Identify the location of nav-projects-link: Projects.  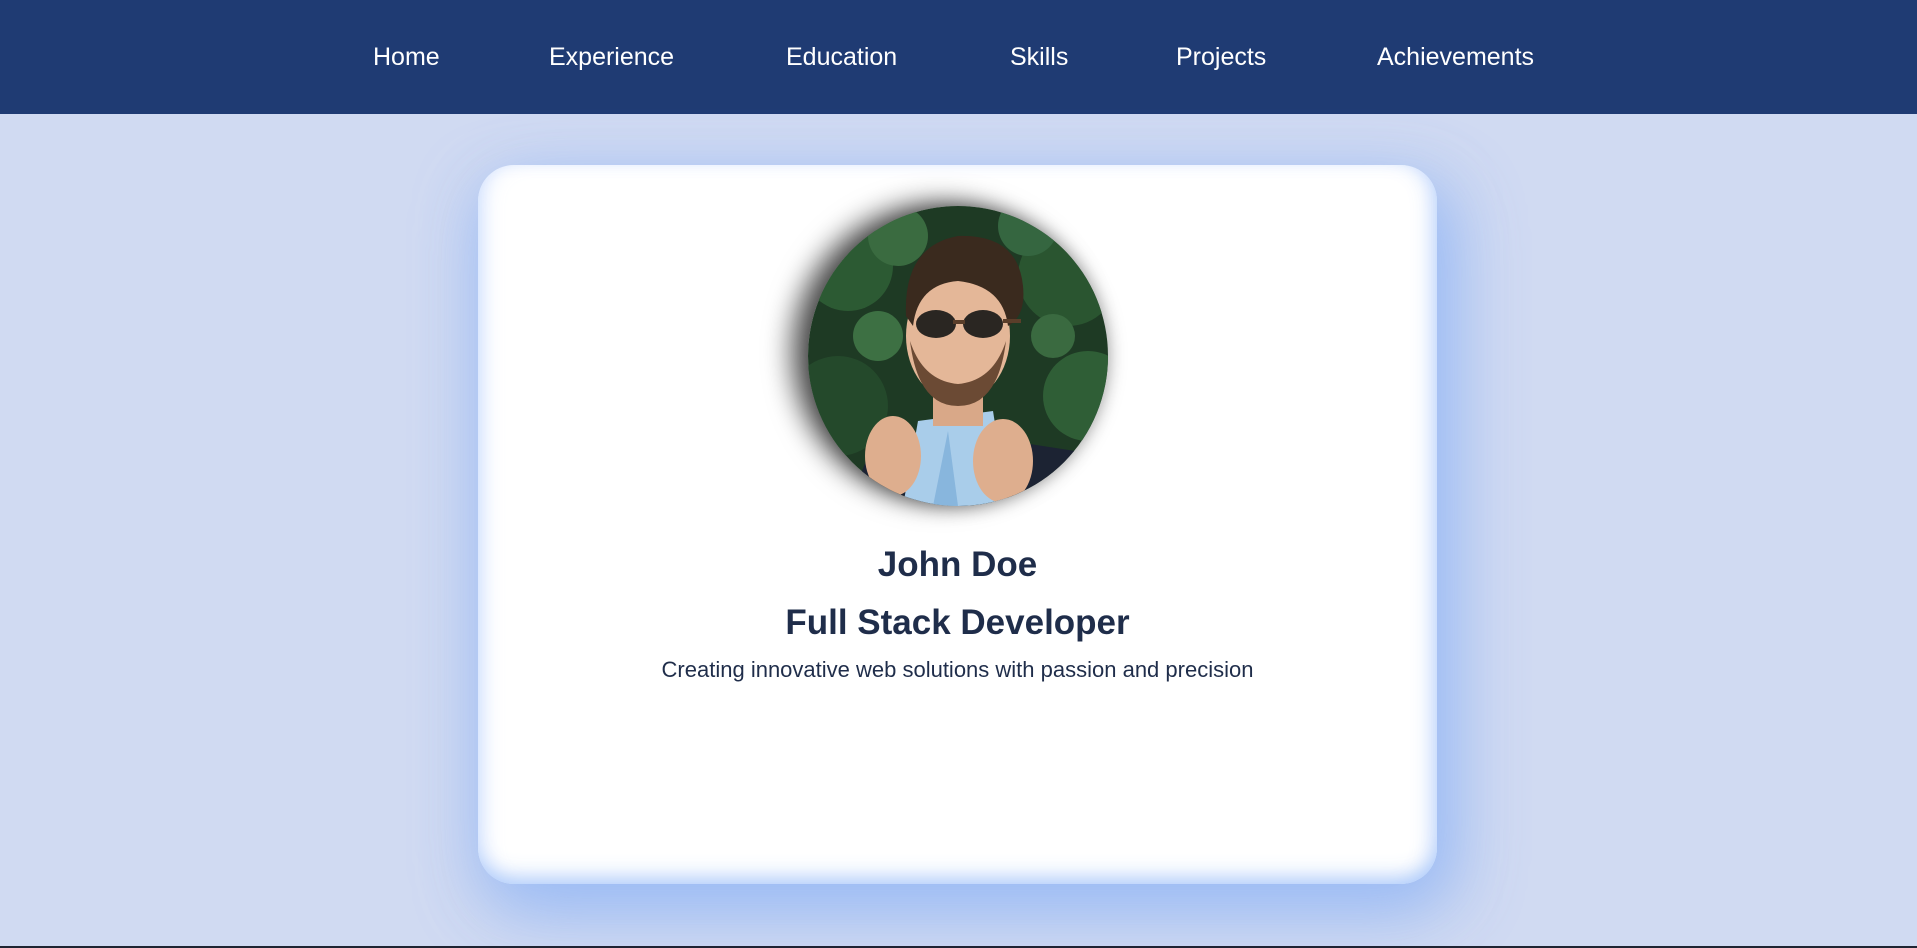
(1221, 57).